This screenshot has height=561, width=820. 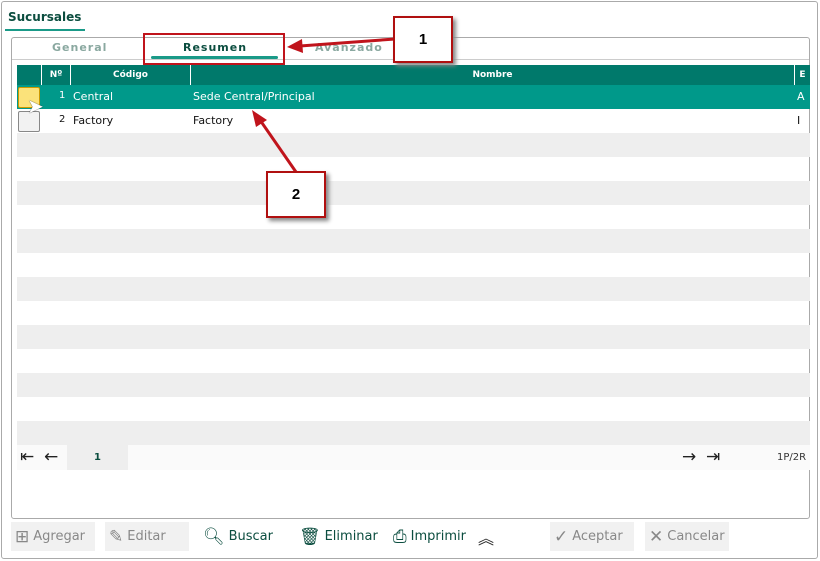 What do you see at coordinates (324, 105) in the screenshot?
I see `annotation-arrows` at bounding box center [324, 105].